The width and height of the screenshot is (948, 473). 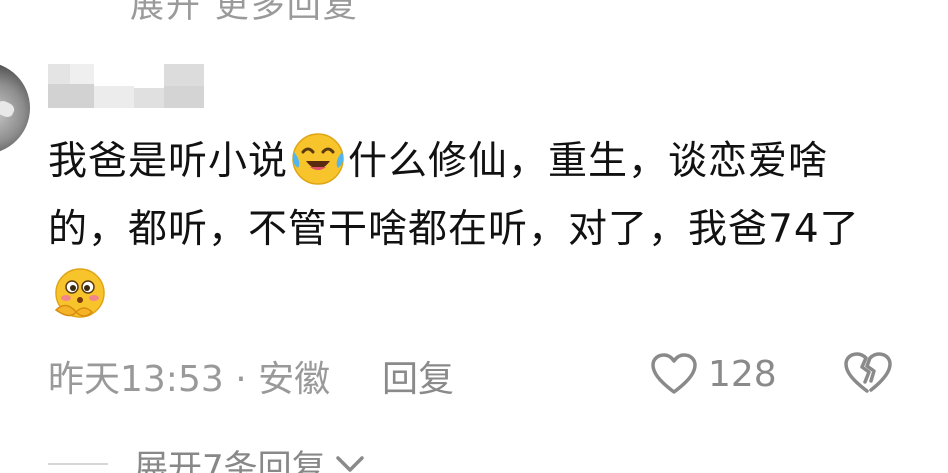 I want to click on comment-location: 安徽, so click(x=294, y=379).